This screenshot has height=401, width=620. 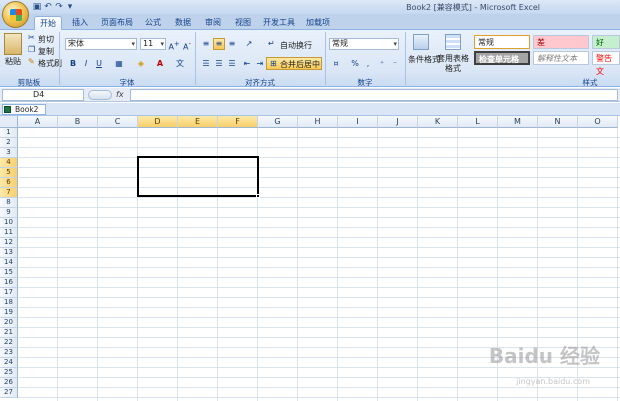 What do you see at coordinates (9, 183) in the screenshot?
I see `row-header: 6` at bounding box center [9, 183].